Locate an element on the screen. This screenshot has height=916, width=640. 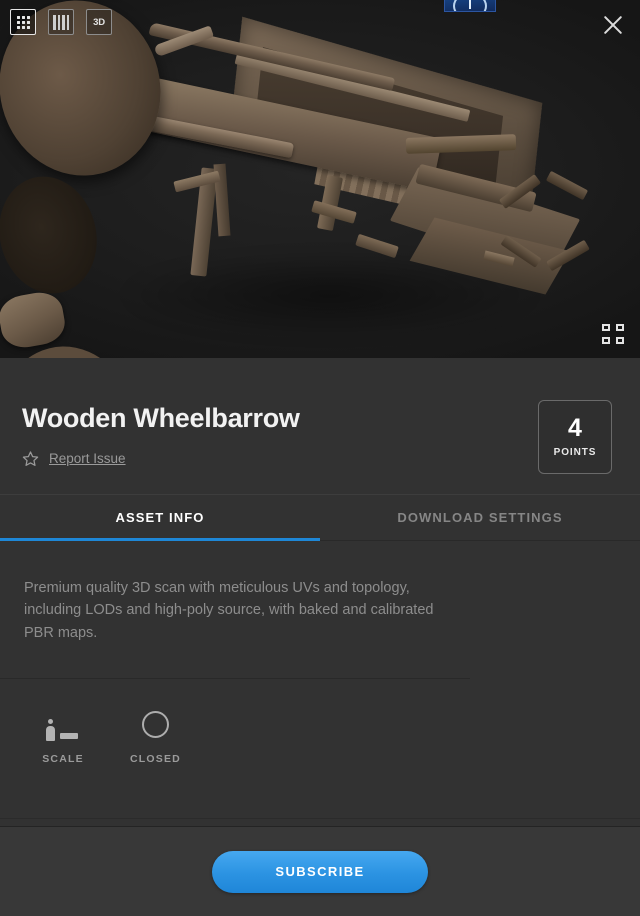
3d-icon: 3D is located at coordinates (99, 22).